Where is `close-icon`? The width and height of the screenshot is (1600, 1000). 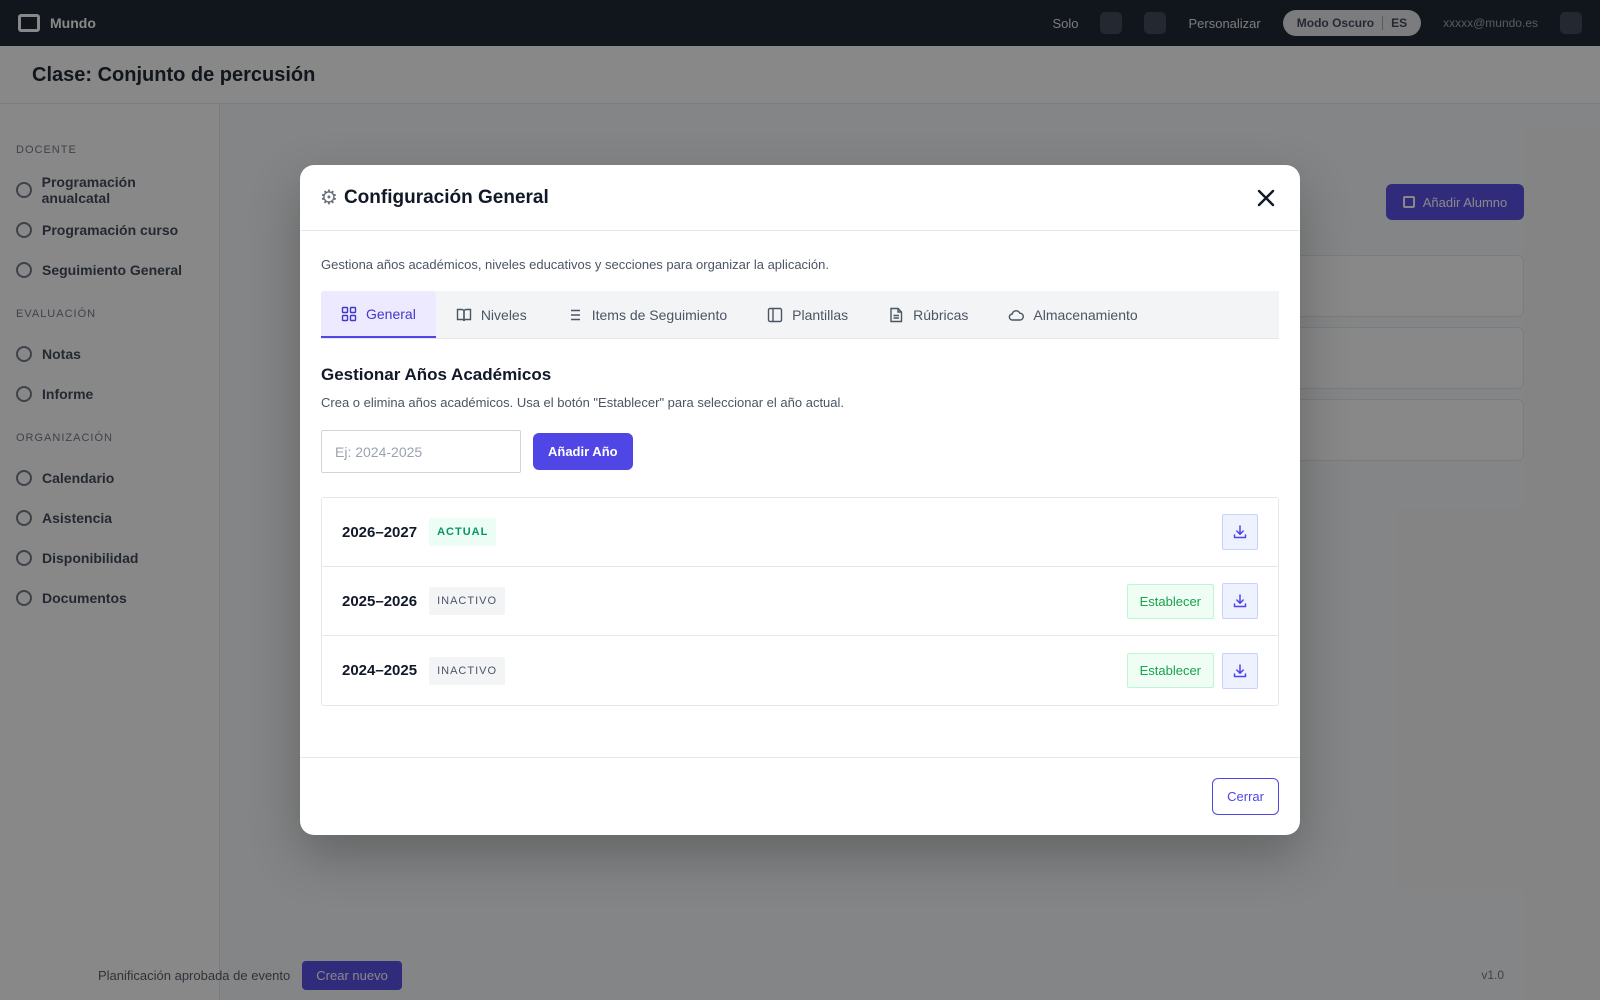 close-icon is located at coordinates (1266, 197).